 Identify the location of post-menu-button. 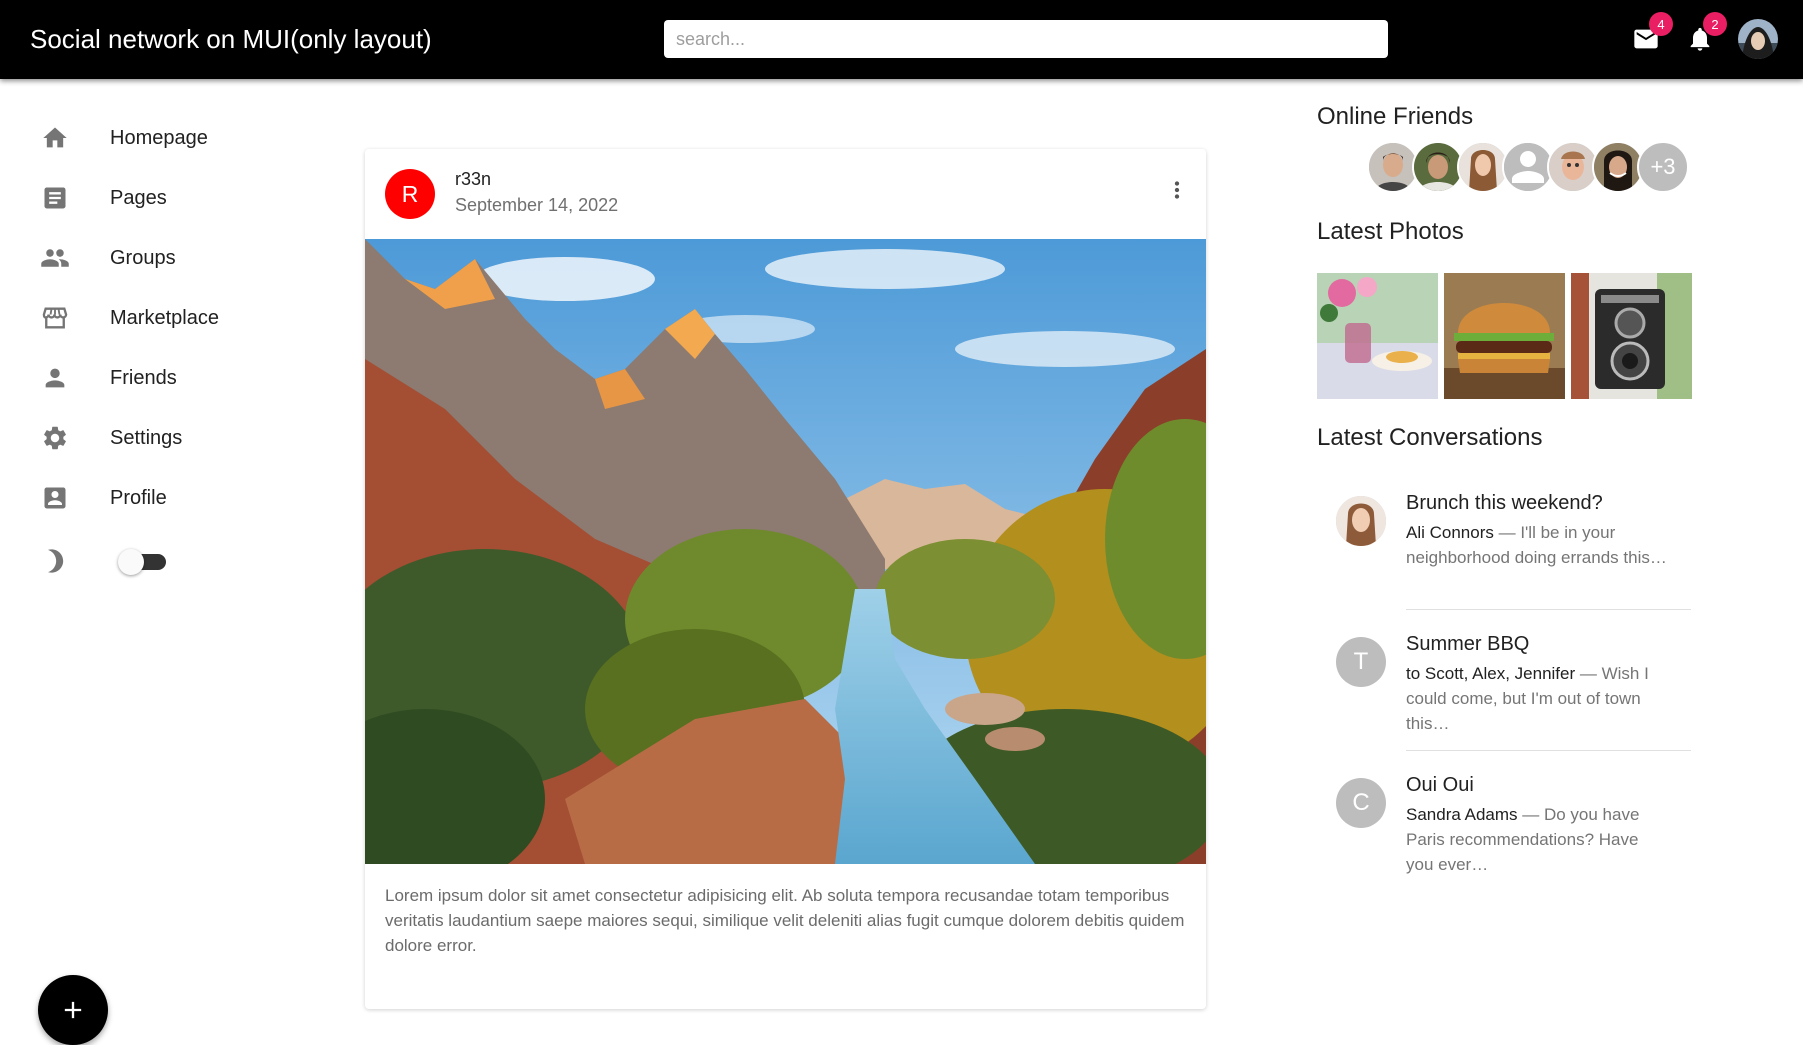
(1177, 190).